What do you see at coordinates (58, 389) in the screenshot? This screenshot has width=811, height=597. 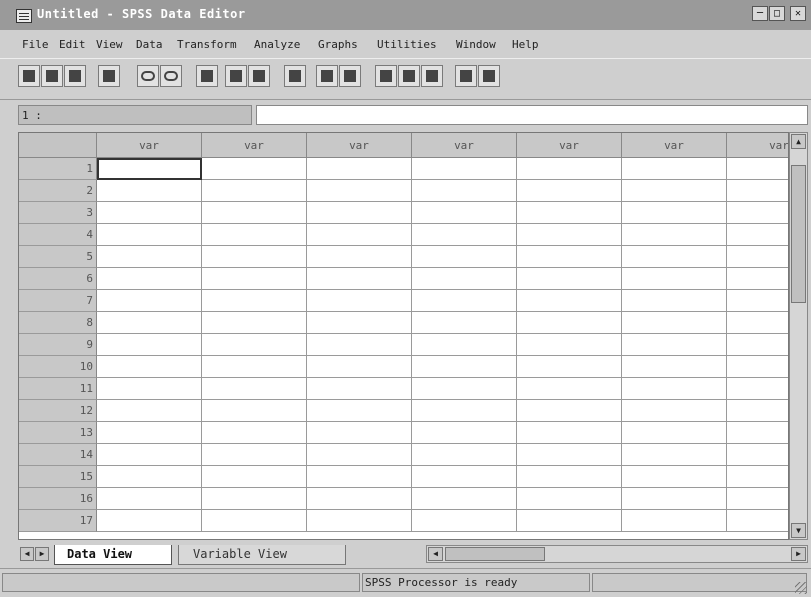 I see `row-header: 11` at bounding box center [58, 389].